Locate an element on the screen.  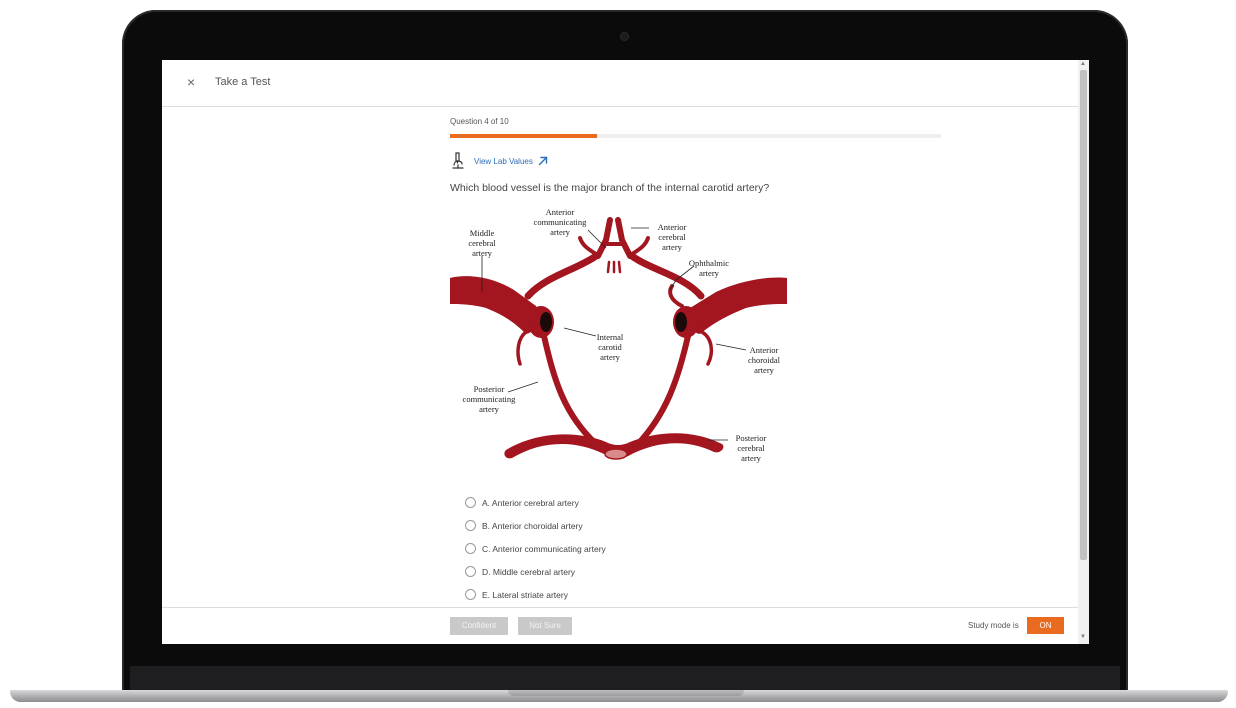
option-label: B. Anterior choroidal artery is located at coordinates (532, 525).